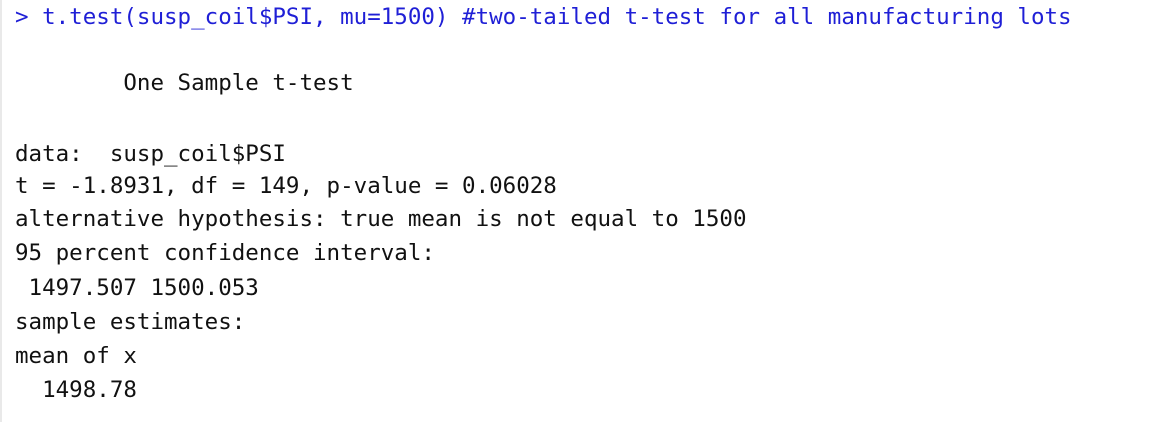 The width and height of the screenshot is (1172, 422). I want to click on test-title: One Sample t-test, so click(184, 83).